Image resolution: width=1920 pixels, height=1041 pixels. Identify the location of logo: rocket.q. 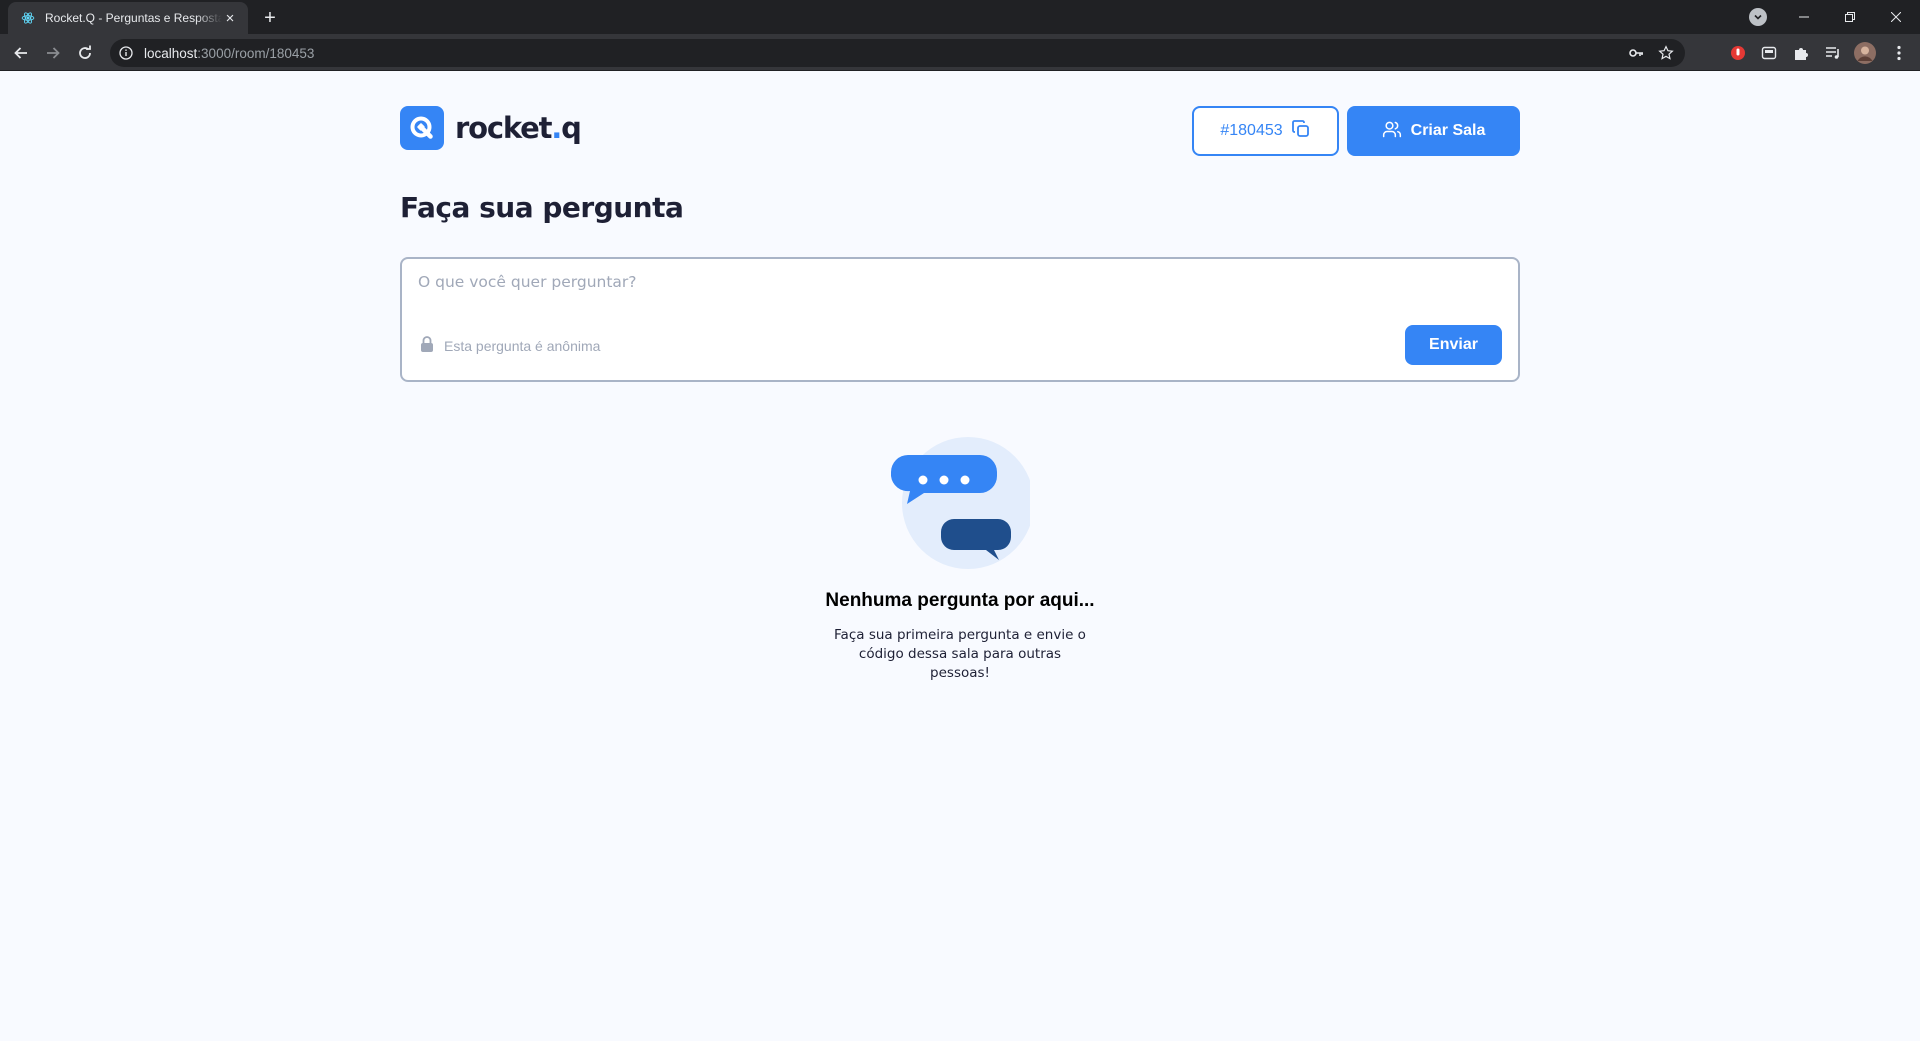
(491, 128).